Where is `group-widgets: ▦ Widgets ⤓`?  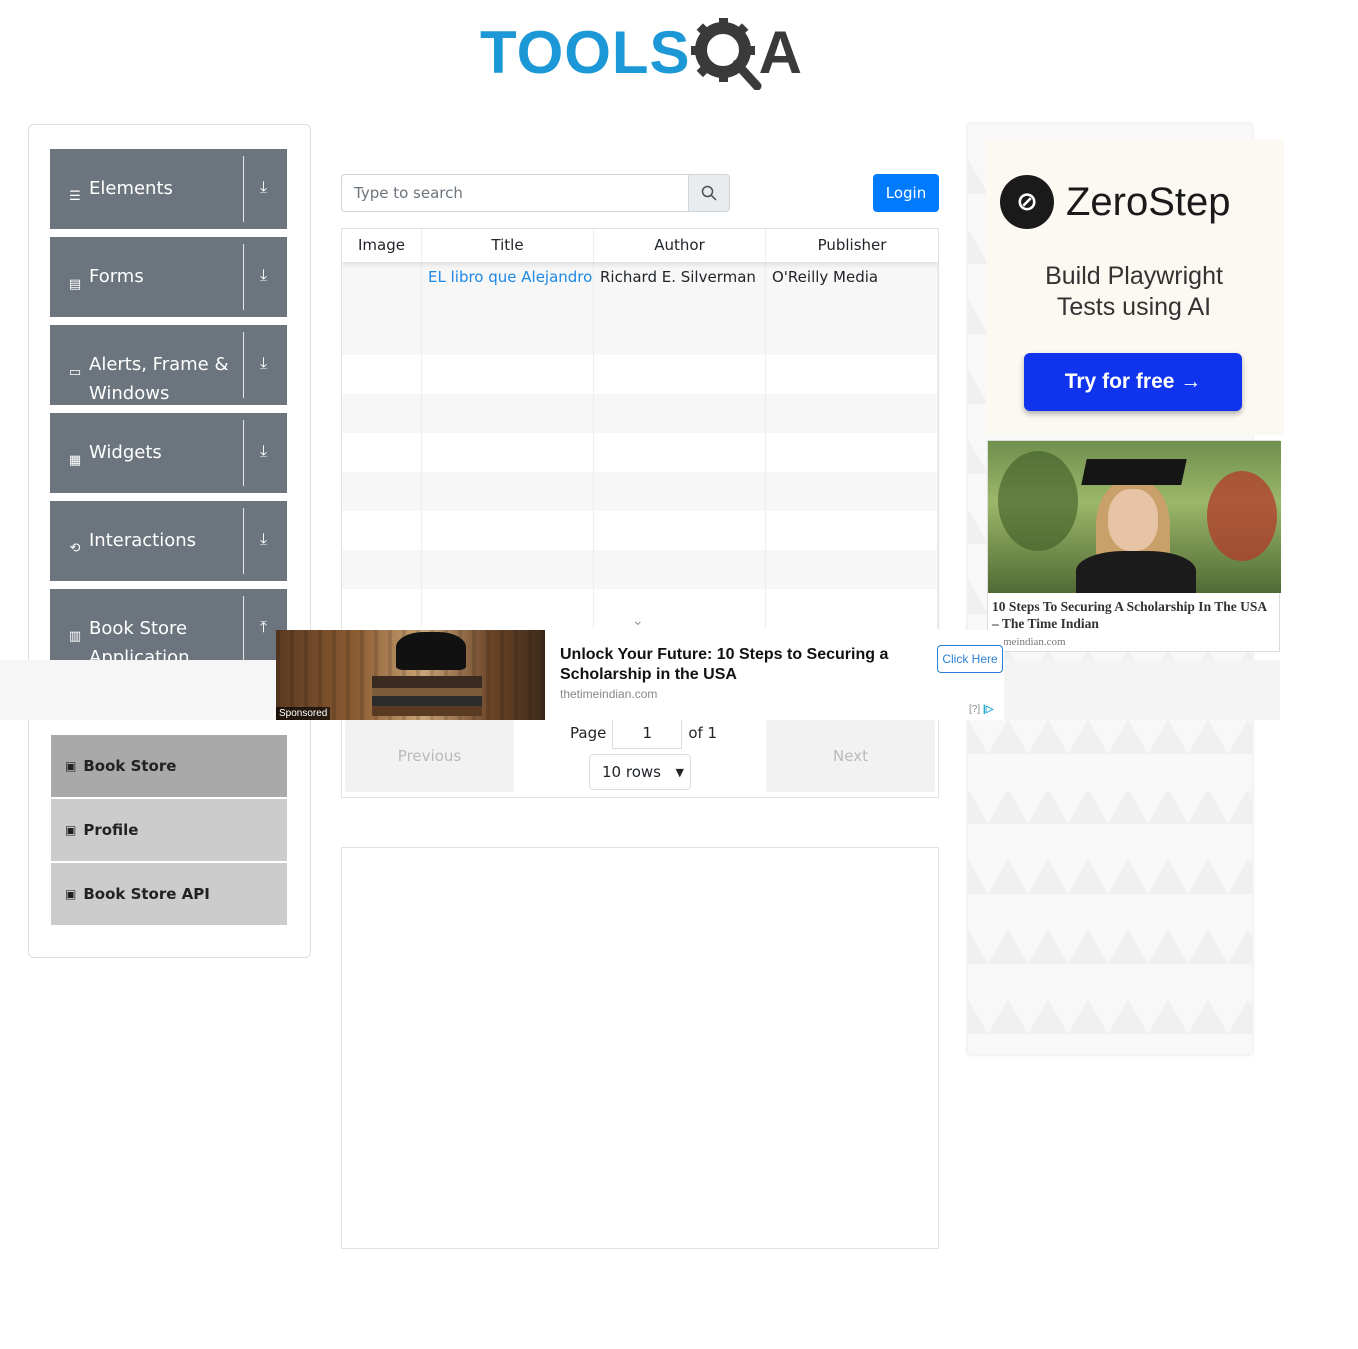 group-widgets: ▦ Widgets ⤓ is located at coordinates (168, 453).